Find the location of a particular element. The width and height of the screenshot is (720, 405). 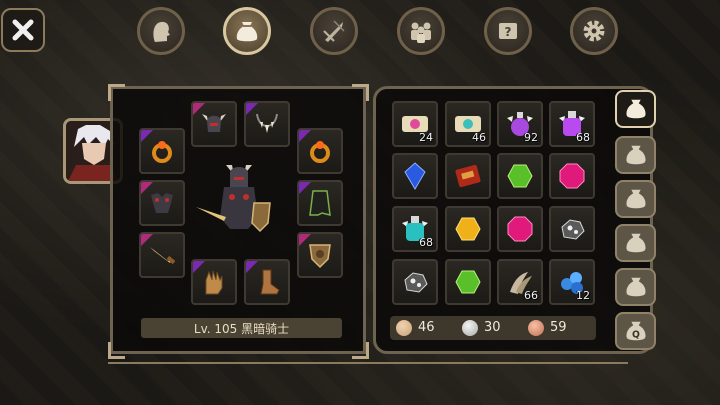

golden-sword-icon is located at coordinates (163, 256).